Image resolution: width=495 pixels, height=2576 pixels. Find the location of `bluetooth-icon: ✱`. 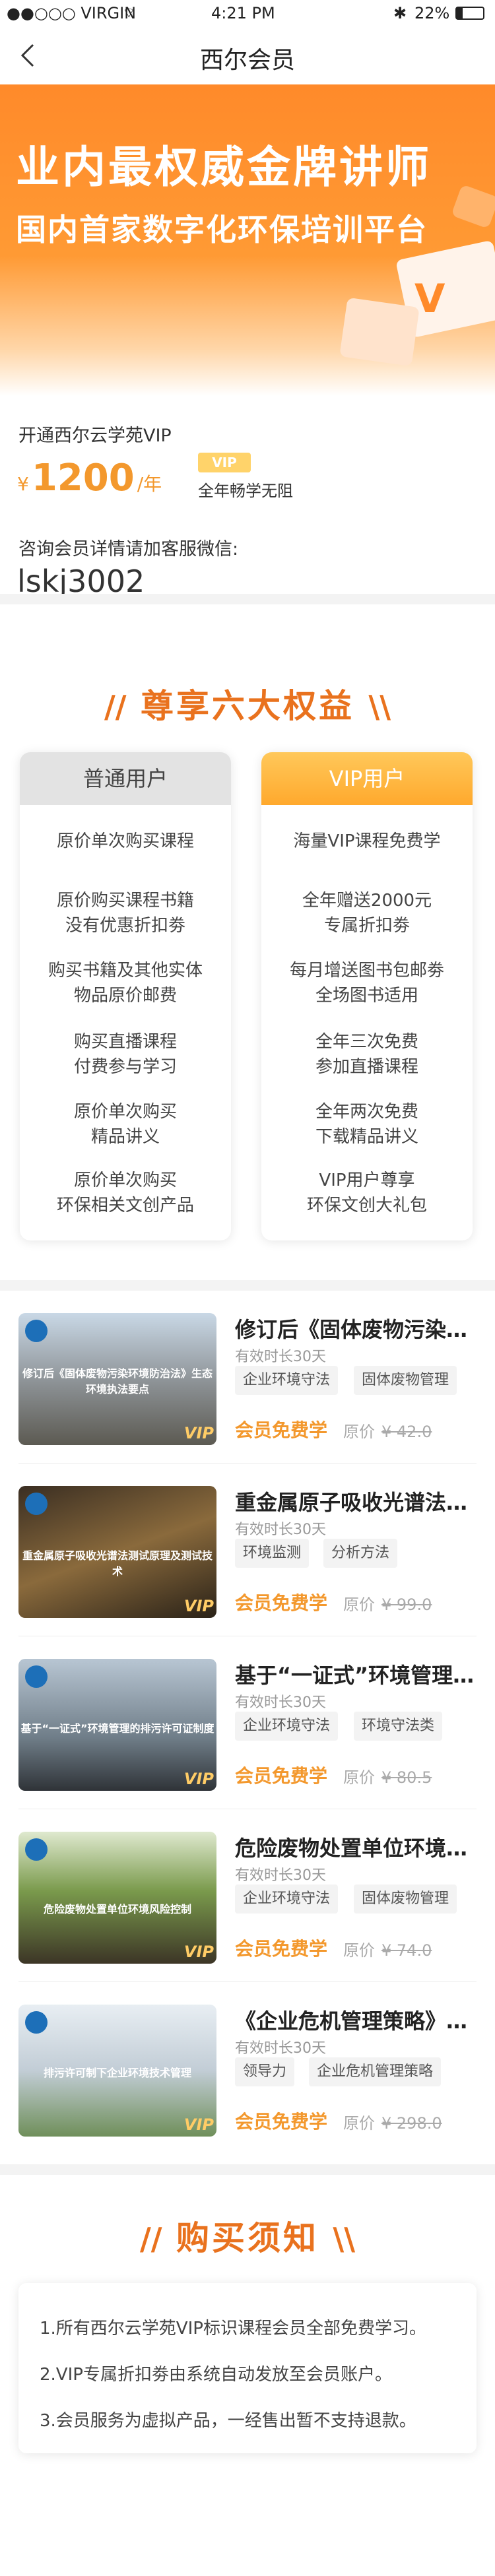

bluetooth-icon: ✱ is located at coordinates (400, 13).